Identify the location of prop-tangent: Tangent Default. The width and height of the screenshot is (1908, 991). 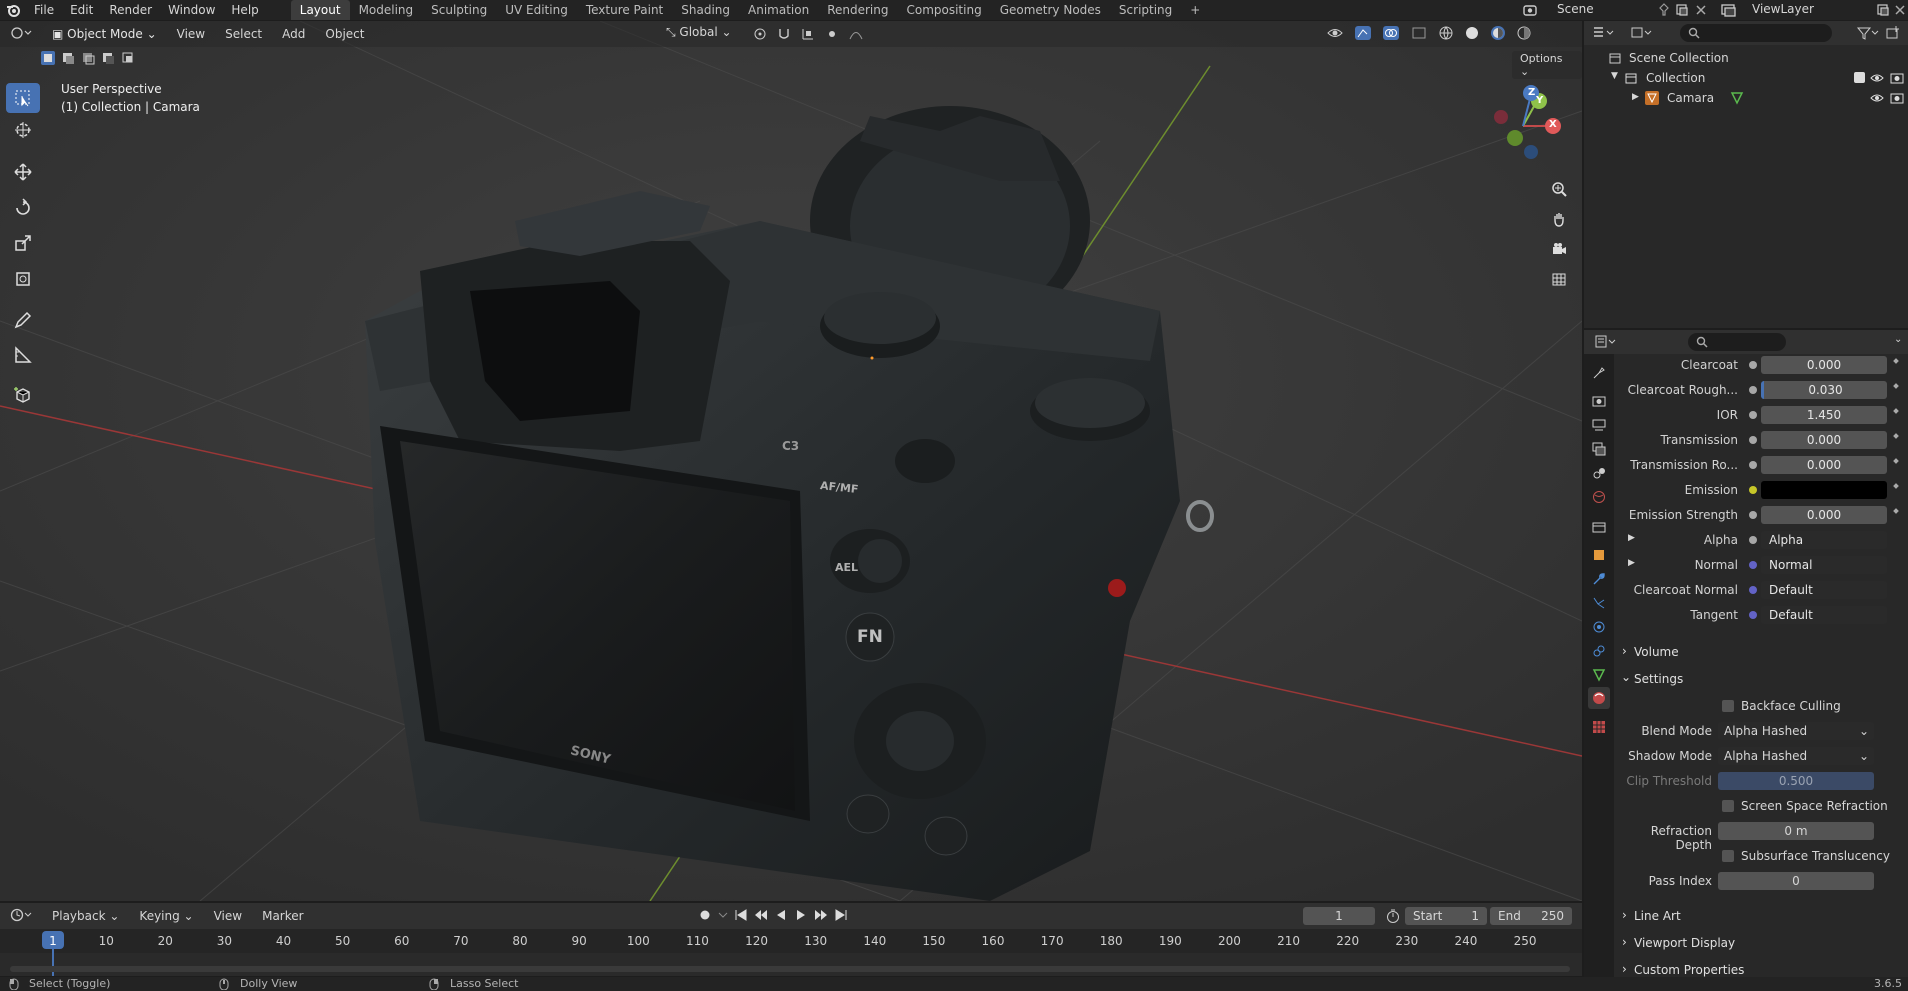
(1761, 615).